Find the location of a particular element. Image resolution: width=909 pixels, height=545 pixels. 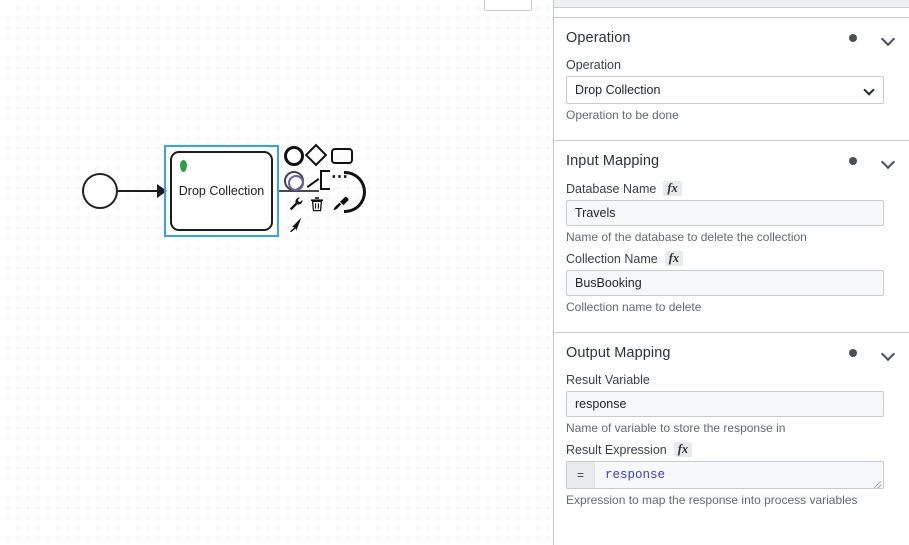

database-name-value: Travels is located at coordinates (595, 213).